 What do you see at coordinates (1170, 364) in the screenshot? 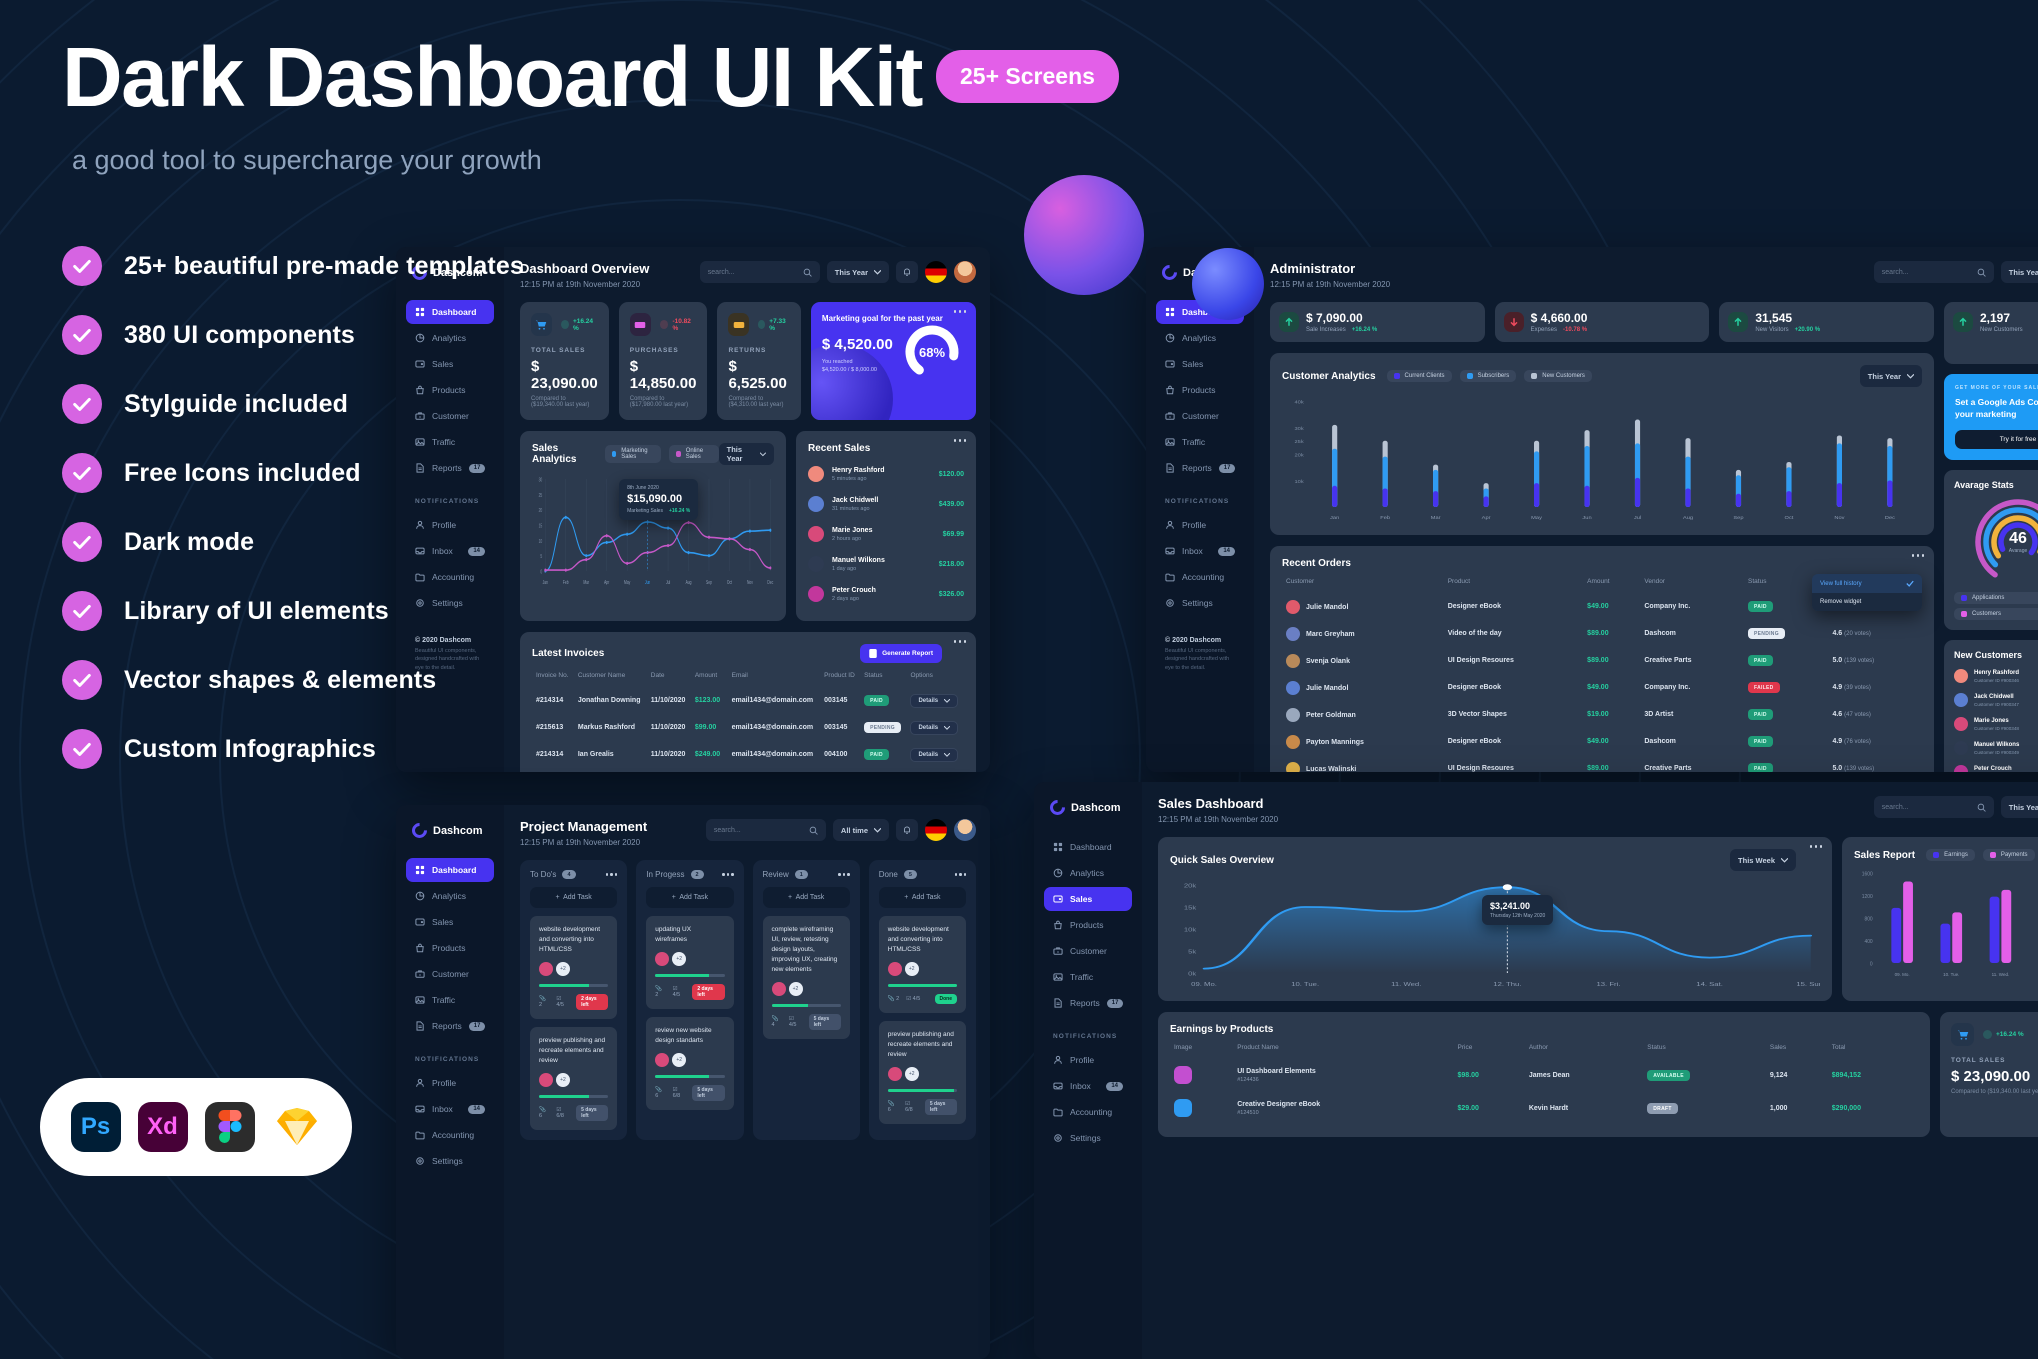
I see `wallet-icon` at bounding box center [1170, 364].